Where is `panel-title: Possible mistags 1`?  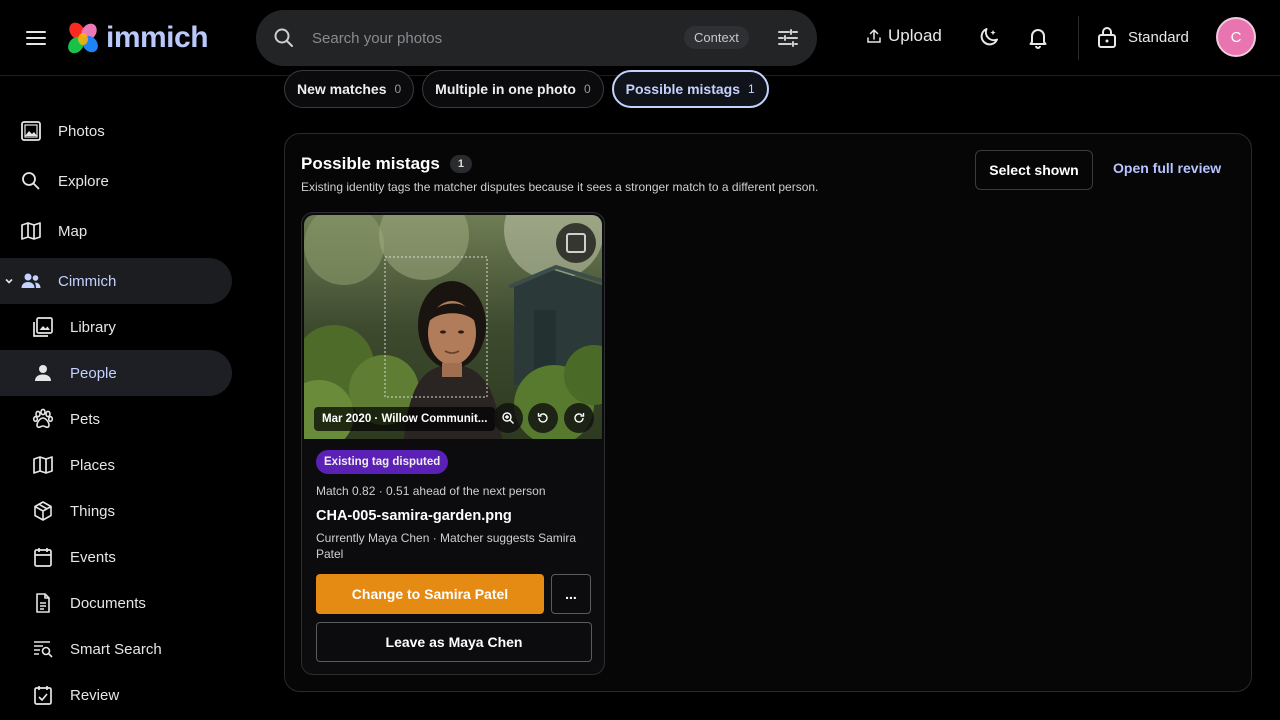
panel-title: Possible mistags 1 is located at coordinates (387, 164).